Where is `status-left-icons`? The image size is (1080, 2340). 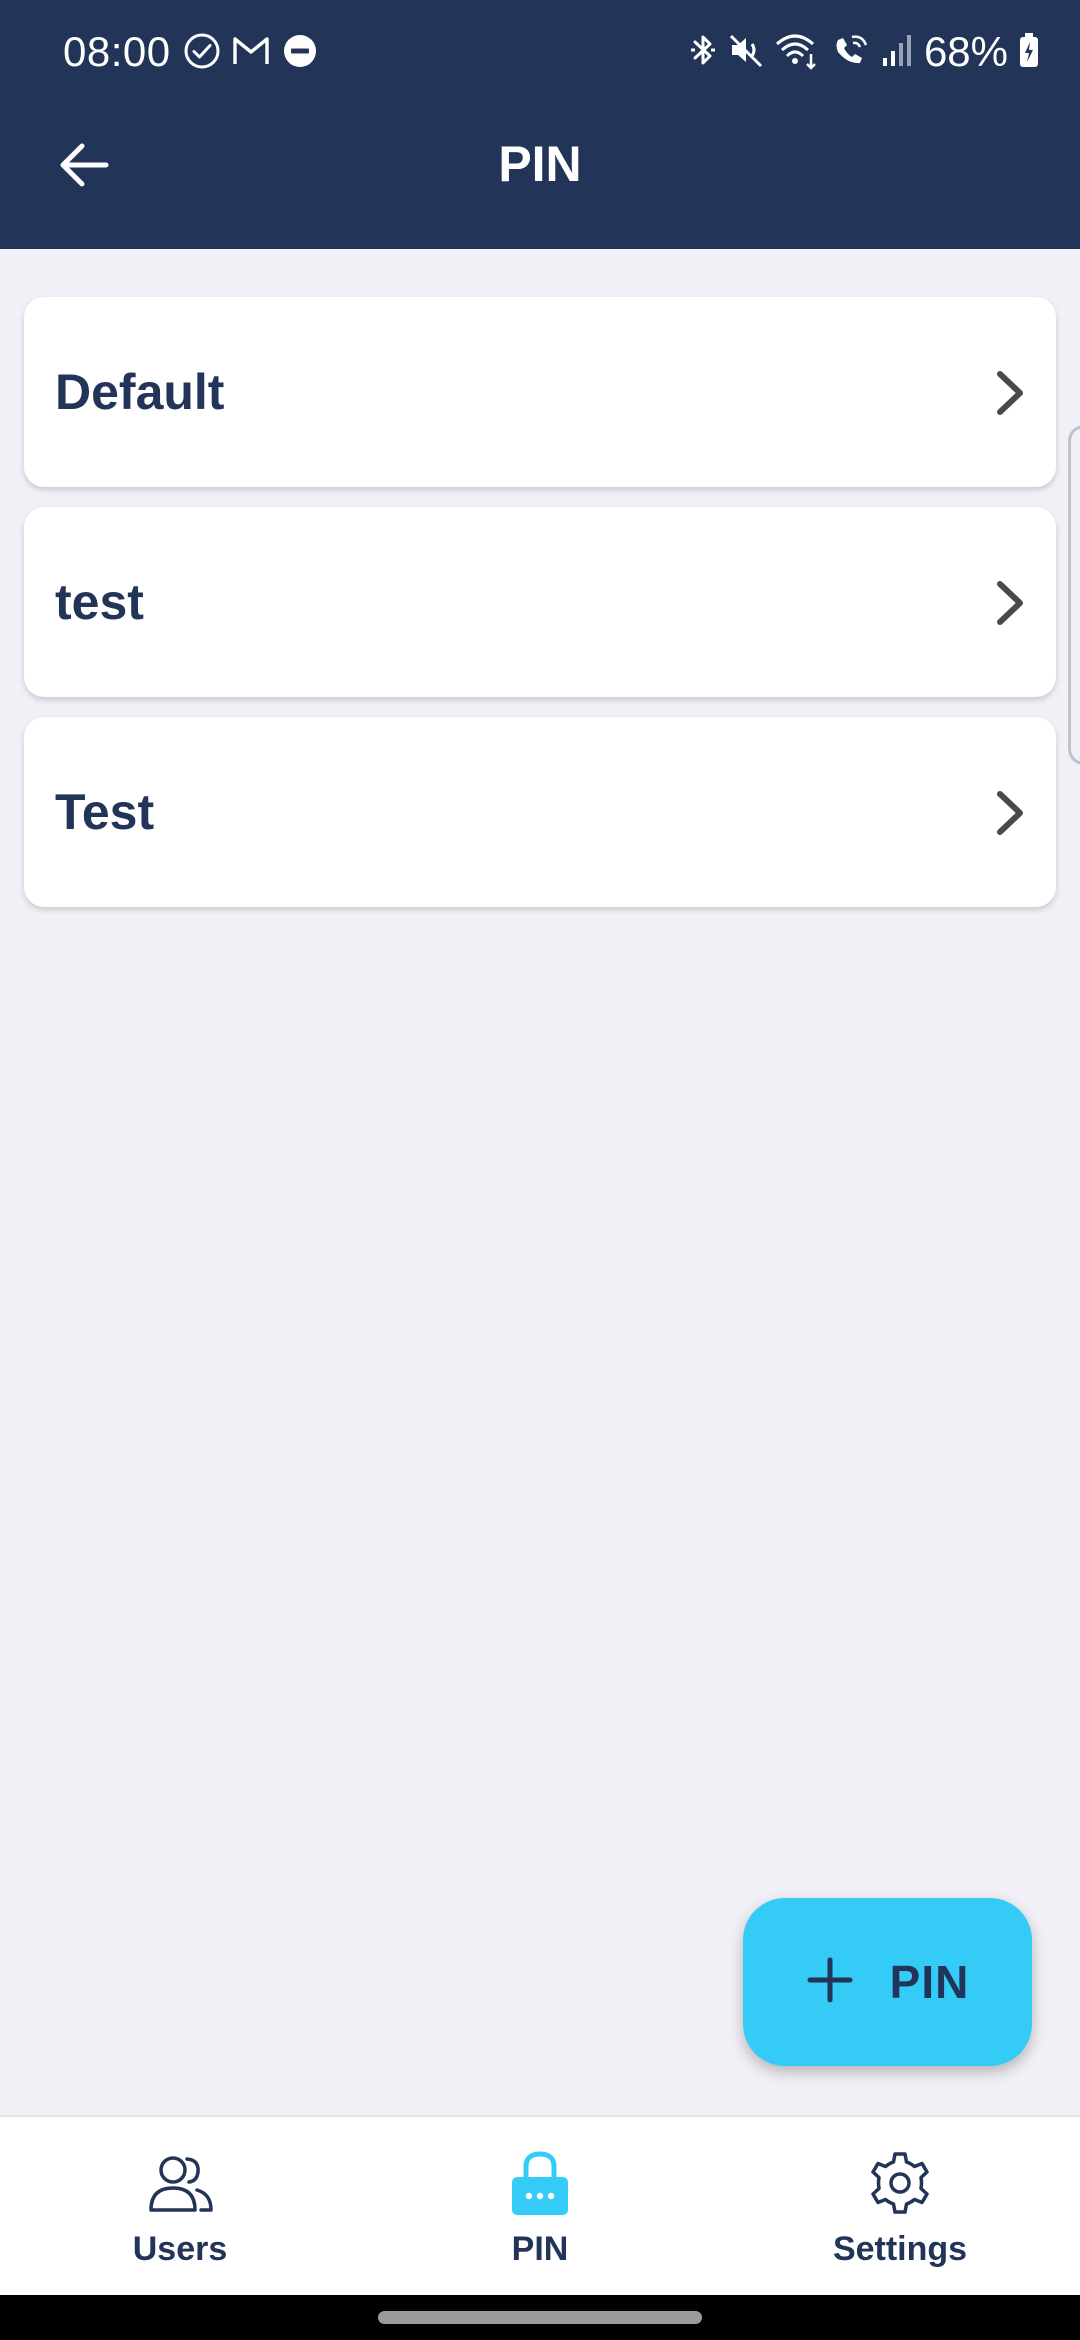
status-left-icons is located at coordinates (251, 53).